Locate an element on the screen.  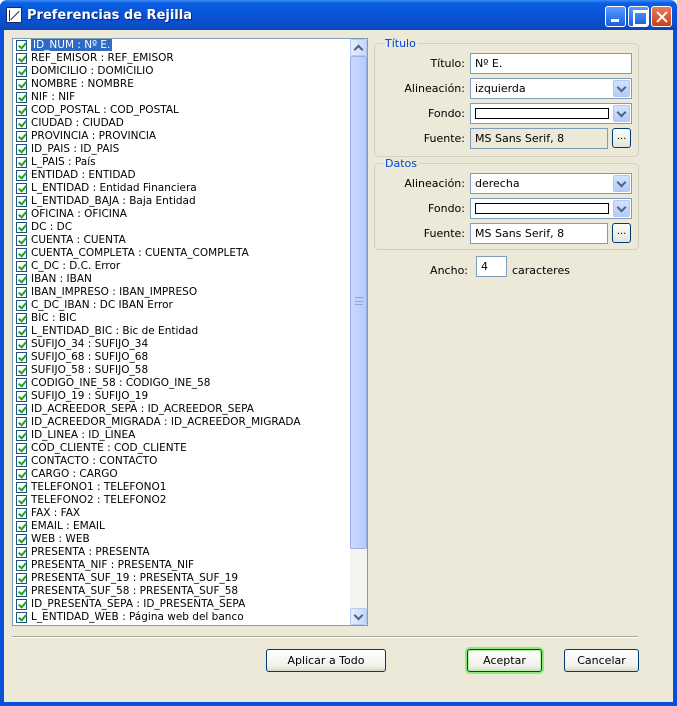
title-bar: Preferencias de Rejilla is located at coordinates (338, 15).